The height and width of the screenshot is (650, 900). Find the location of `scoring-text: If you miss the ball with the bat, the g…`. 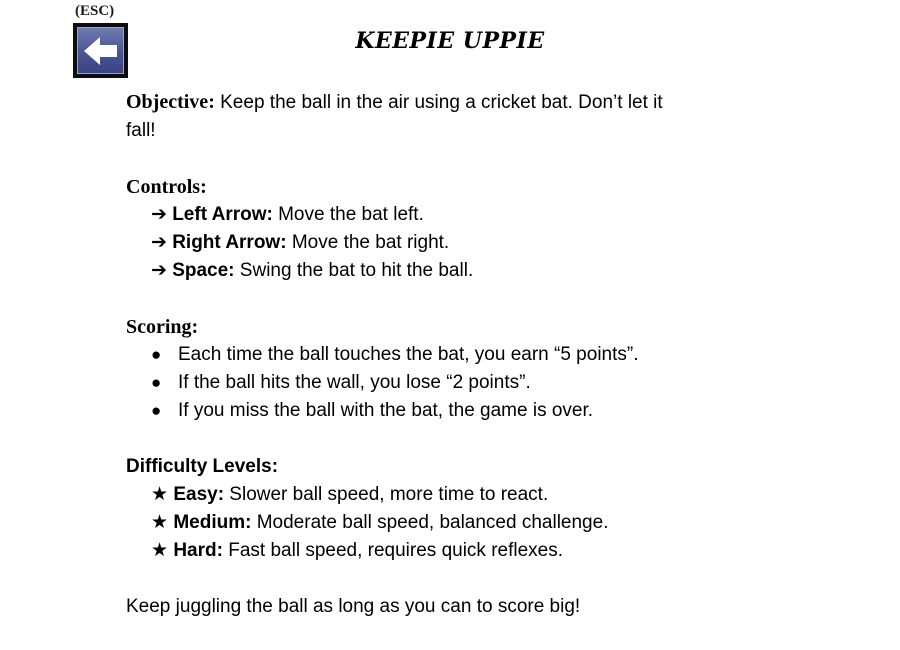

scoring-text: If you miss the ball with the bat, the g… is located at coordinates (386, 410).